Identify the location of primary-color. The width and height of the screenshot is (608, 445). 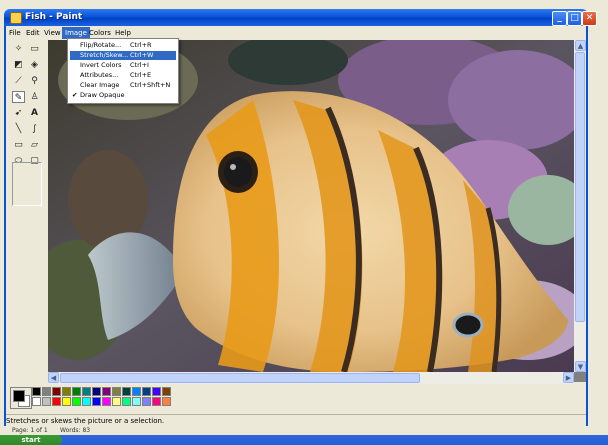
(19, 396).